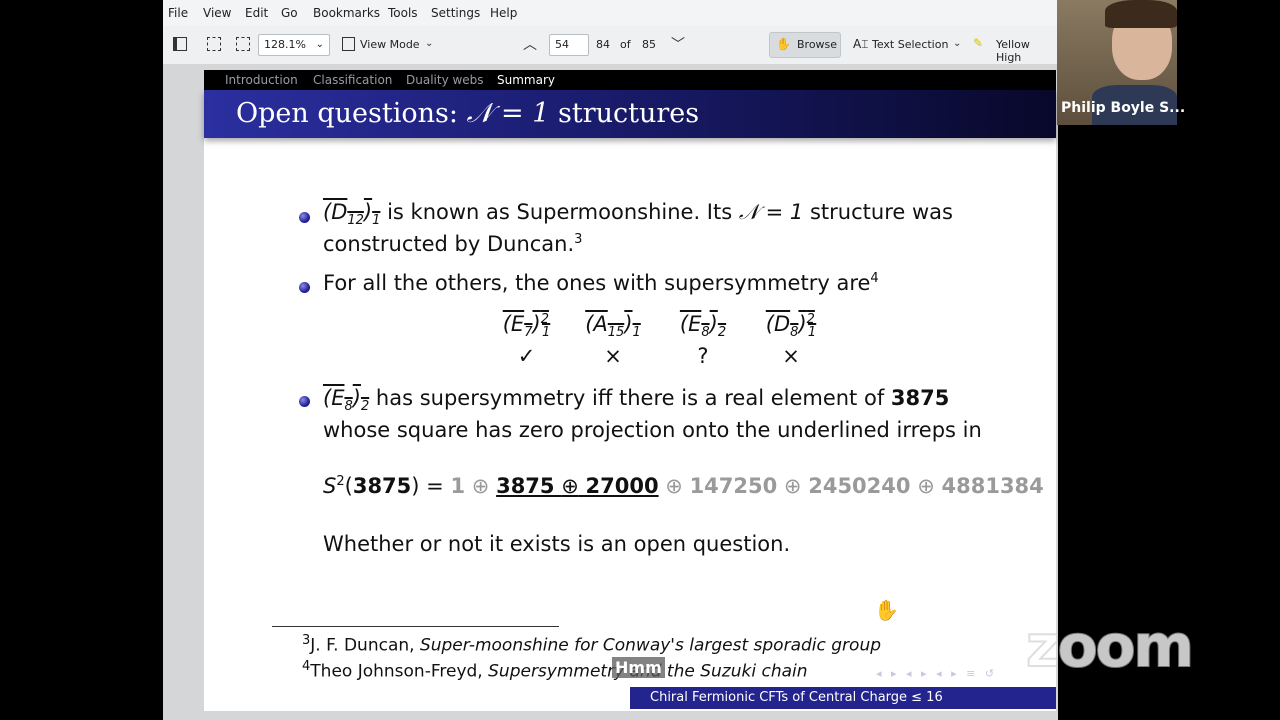 The image size is (1280, 720). Describe the element at coordinates (992, 486) in the screenshot. I see `term-4881384: 4881384` at that location.